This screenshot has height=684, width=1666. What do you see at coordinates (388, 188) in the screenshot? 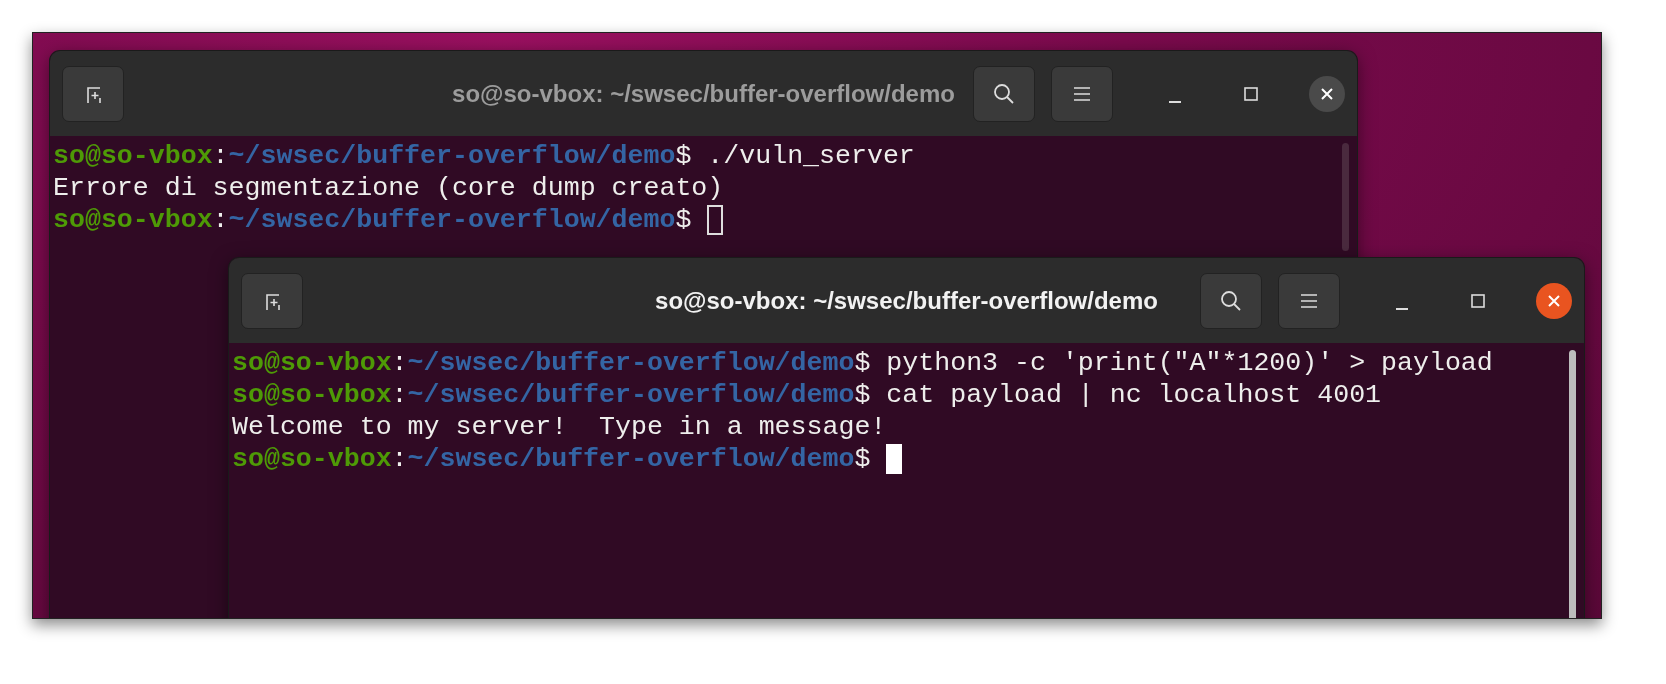
I see `terminal-line: Errore di segmentazione (core dump creato)` at bounding box center [388, 188].